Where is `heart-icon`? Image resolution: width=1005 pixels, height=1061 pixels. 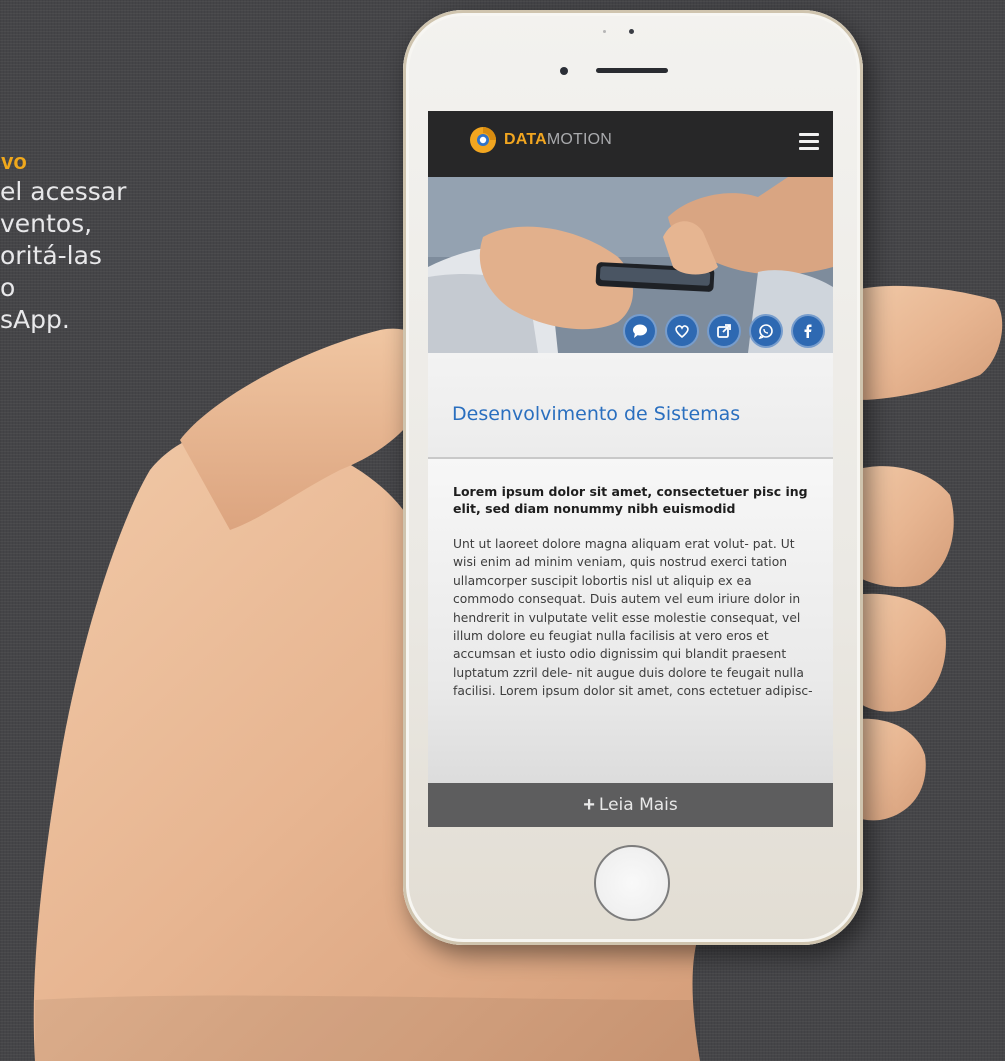
heart-icon is located at coordinates (682, 332).